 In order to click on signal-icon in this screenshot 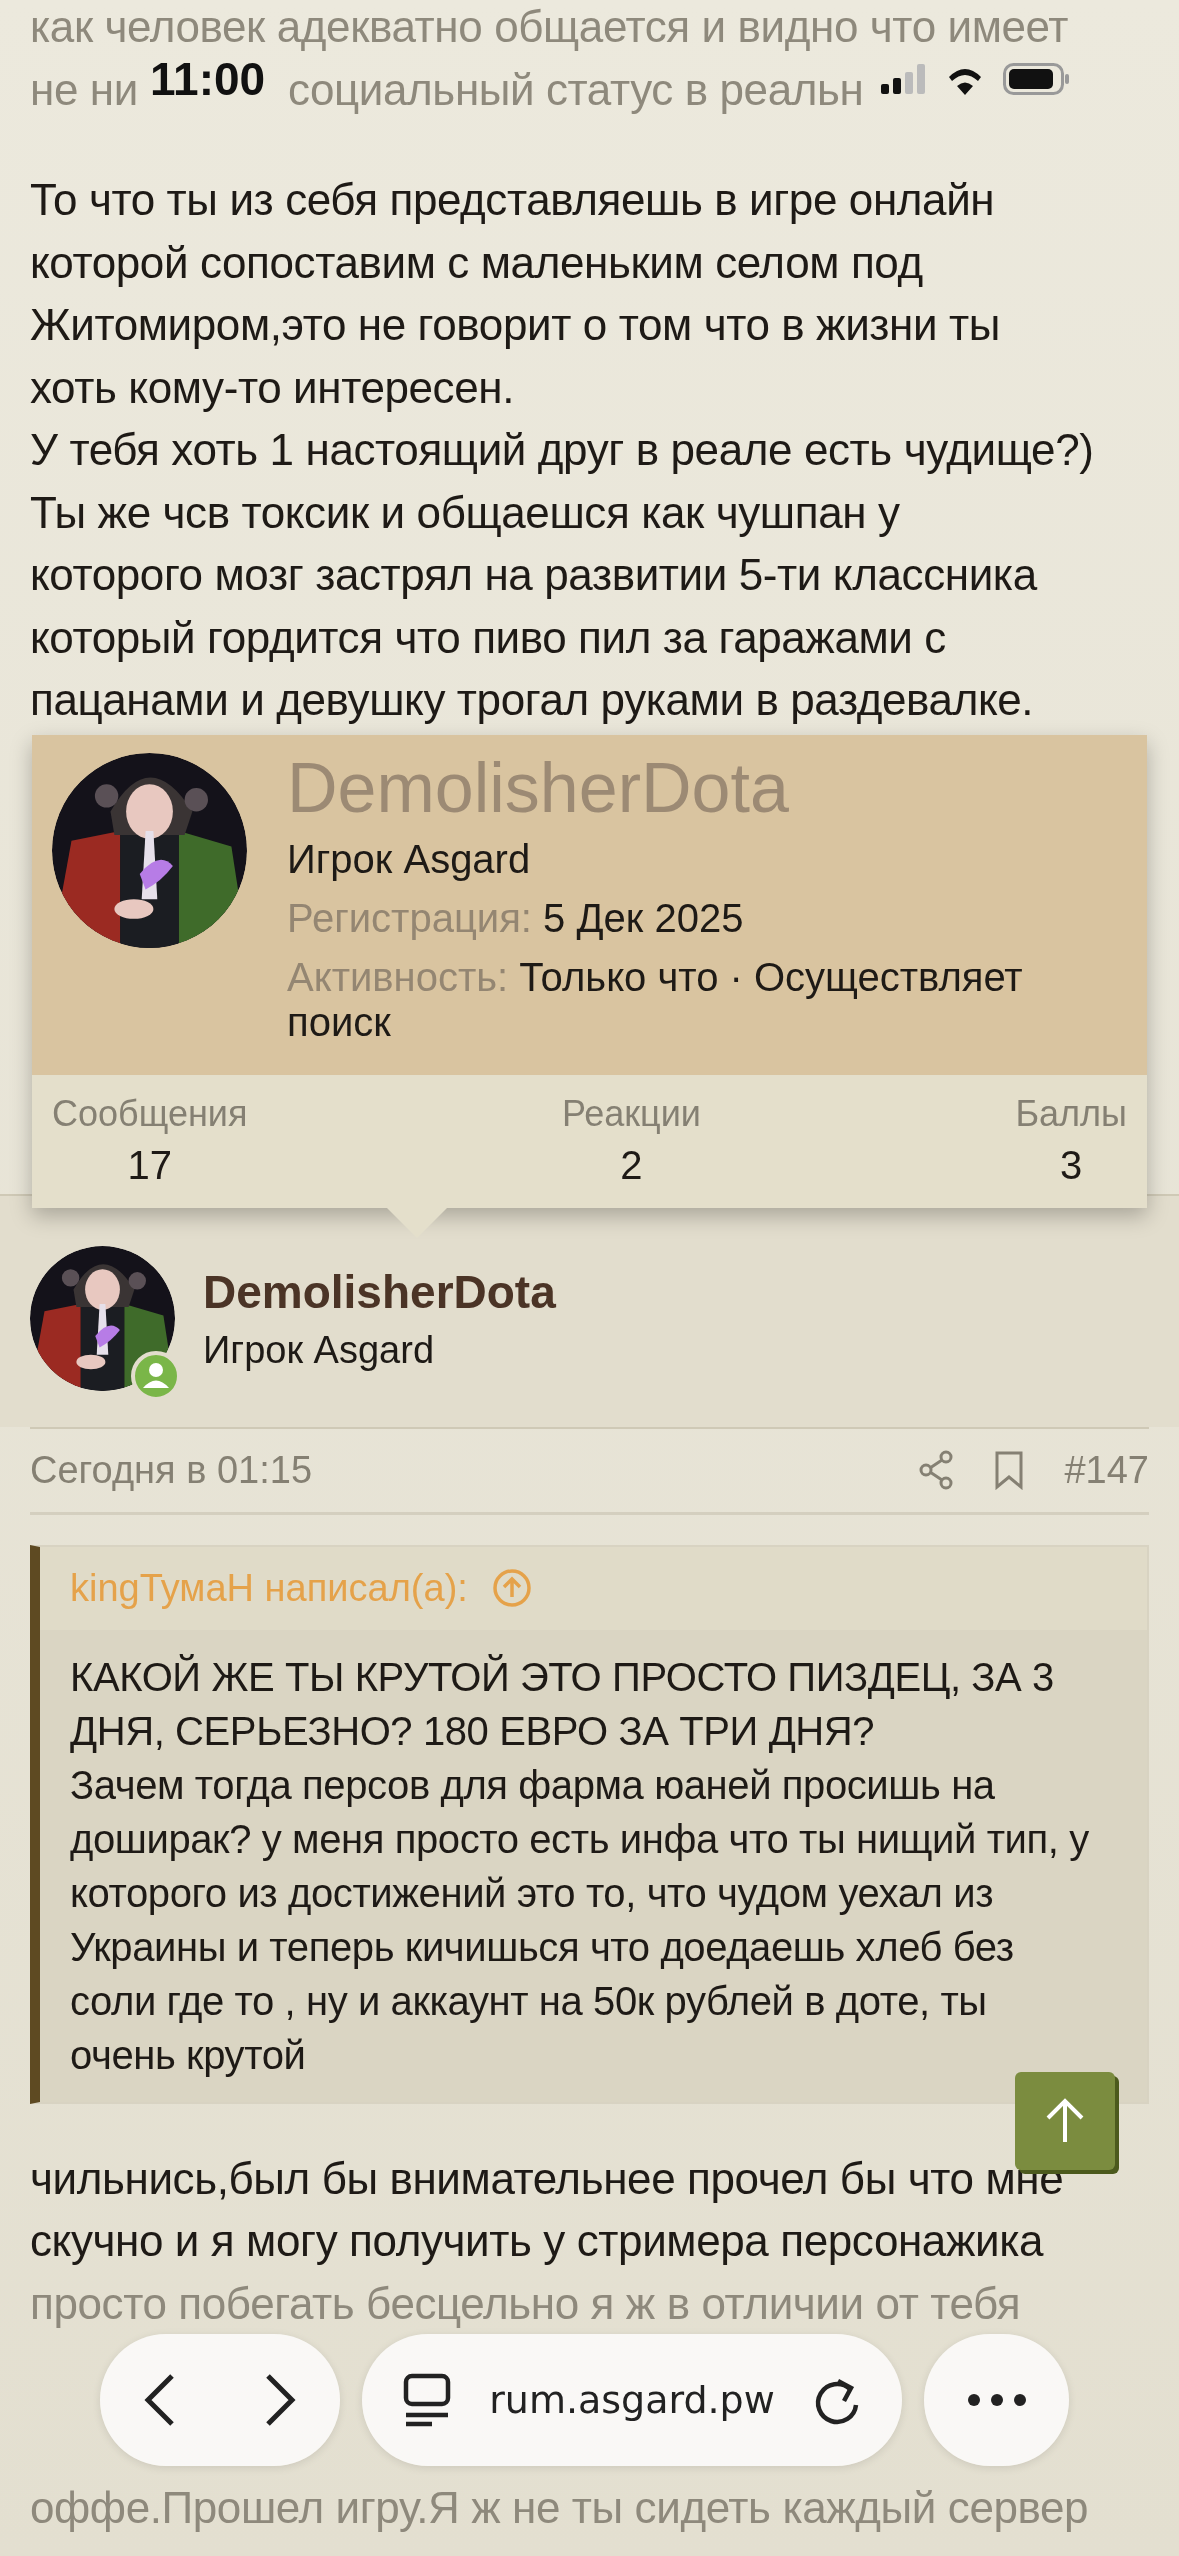, I will do `click(904, 79)`.